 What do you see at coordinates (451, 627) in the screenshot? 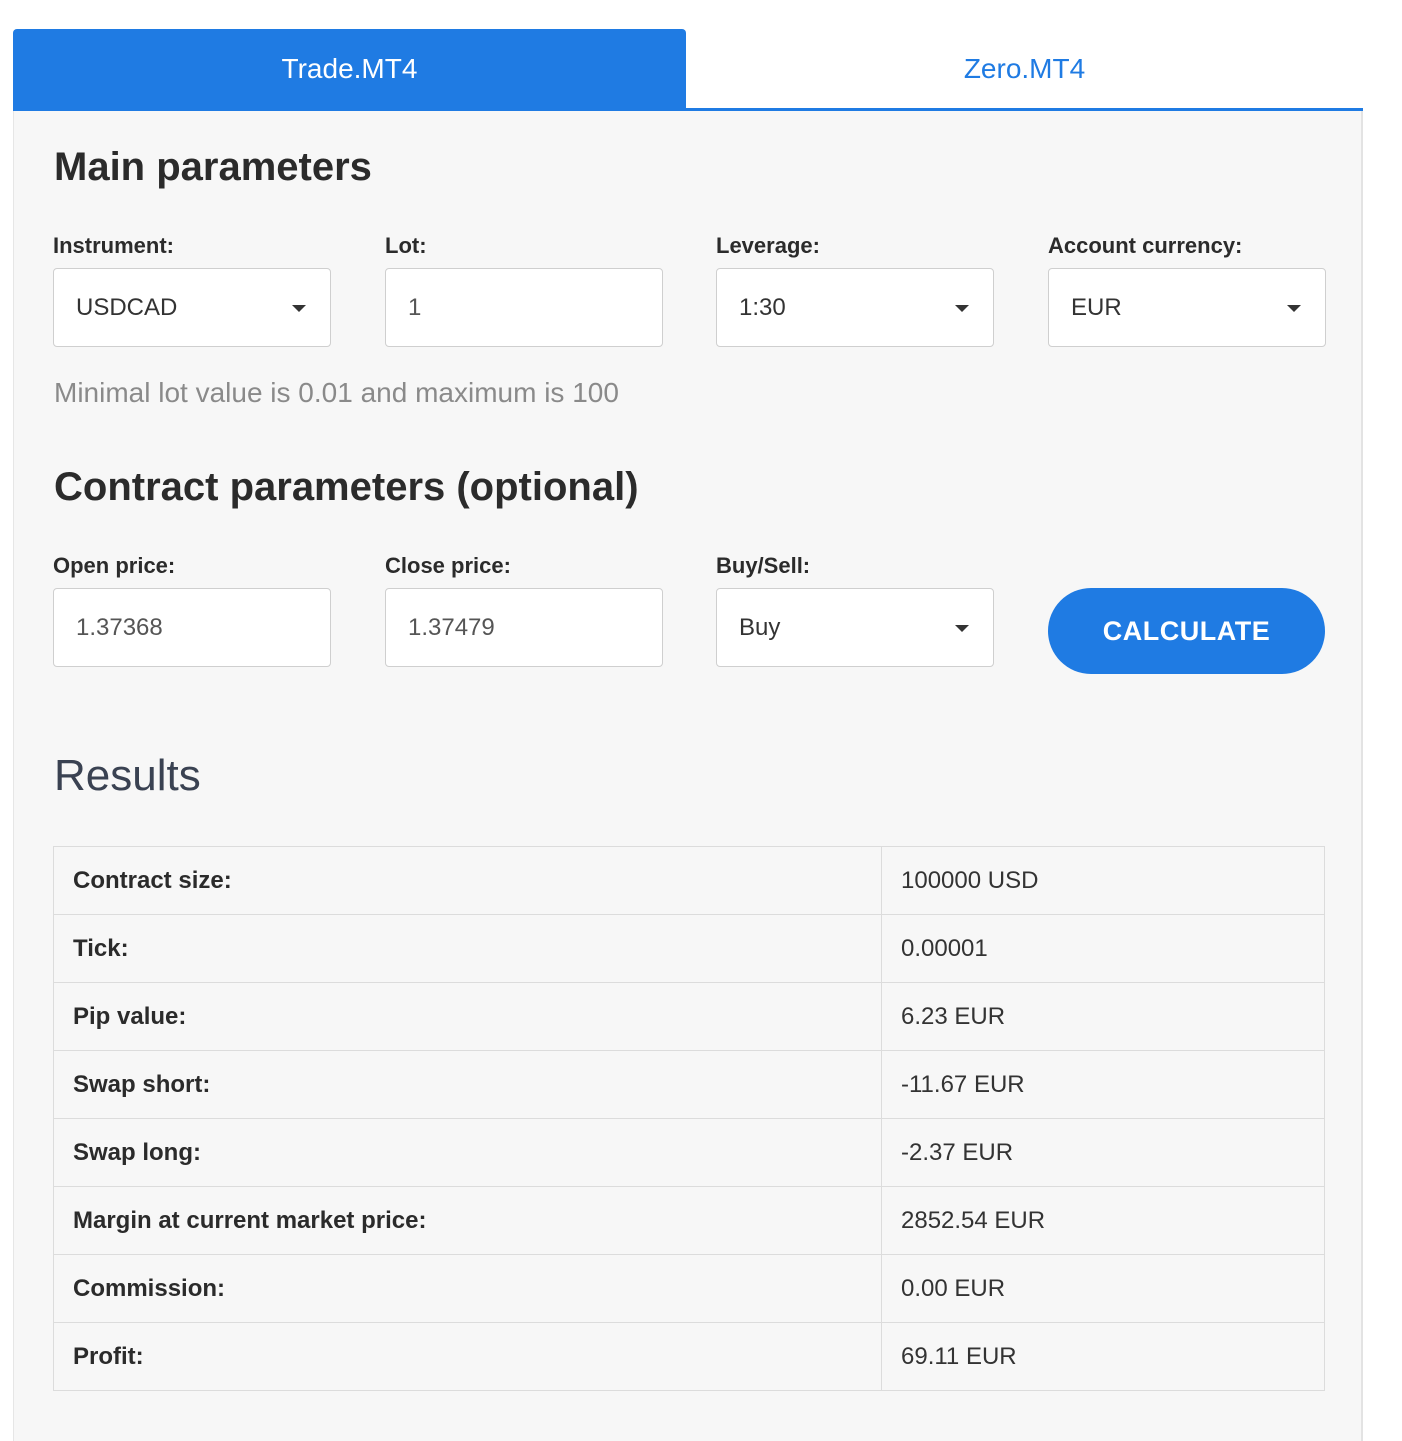
I see `close-price-value: 1.37479` at bounding box center [451, 627].